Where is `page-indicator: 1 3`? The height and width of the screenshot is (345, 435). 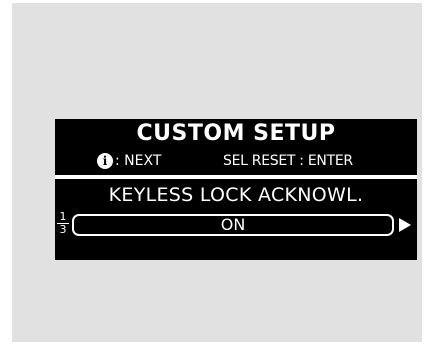
page-indicator: 1 3 is located at coordinates (63, 223).